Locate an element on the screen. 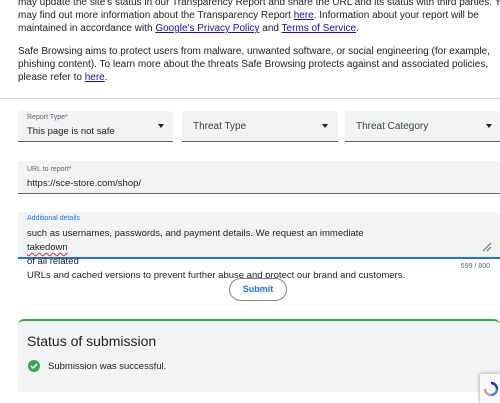 The width and height of the screenshot is (500, 403). status-title: Status of submission is located at coordinates (92, 341).